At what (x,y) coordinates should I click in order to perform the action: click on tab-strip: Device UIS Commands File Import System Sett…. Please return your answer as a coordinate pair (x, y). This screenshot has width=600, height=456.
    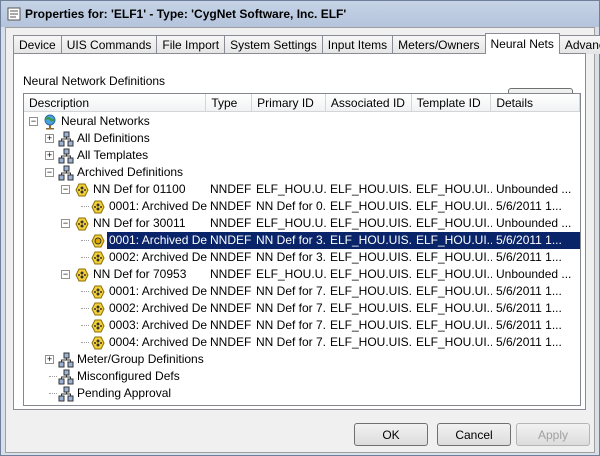
    Looking at the image, I should click on (306, 43).